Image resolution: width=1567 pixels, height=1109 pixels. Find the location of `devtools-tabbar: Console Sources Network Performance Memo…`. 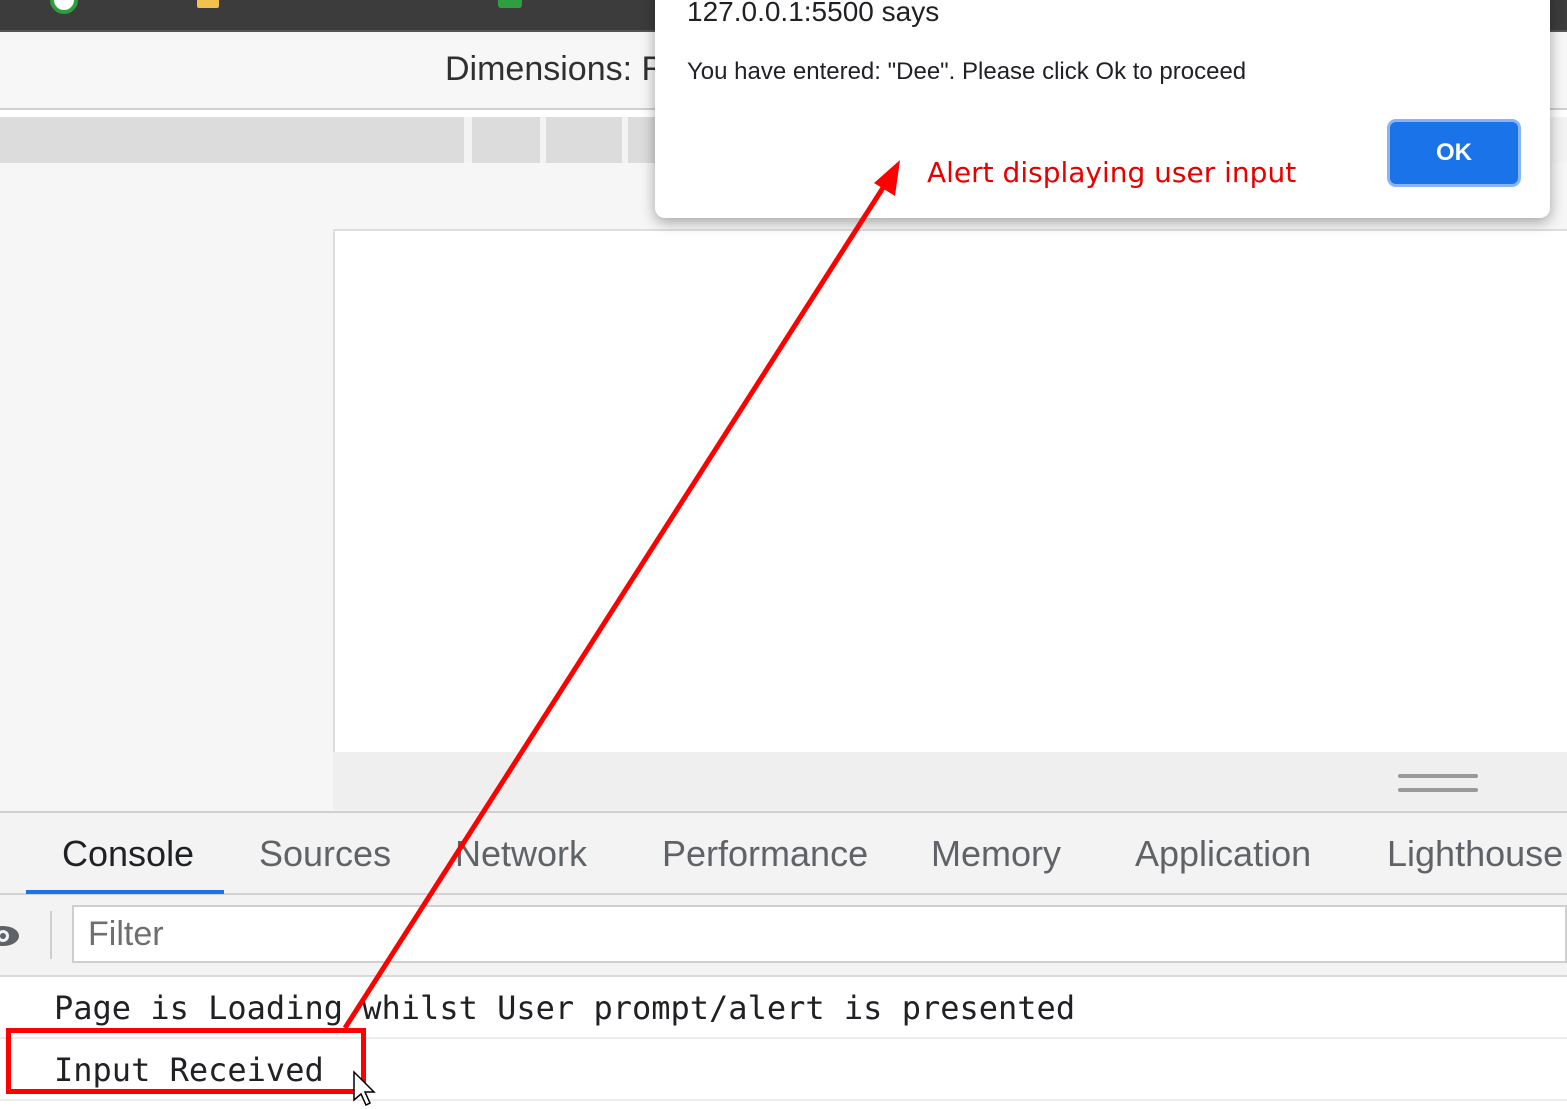

devtools-tabbar: Console Sources Network Performance Memo… is located at coordinates (783, 854).